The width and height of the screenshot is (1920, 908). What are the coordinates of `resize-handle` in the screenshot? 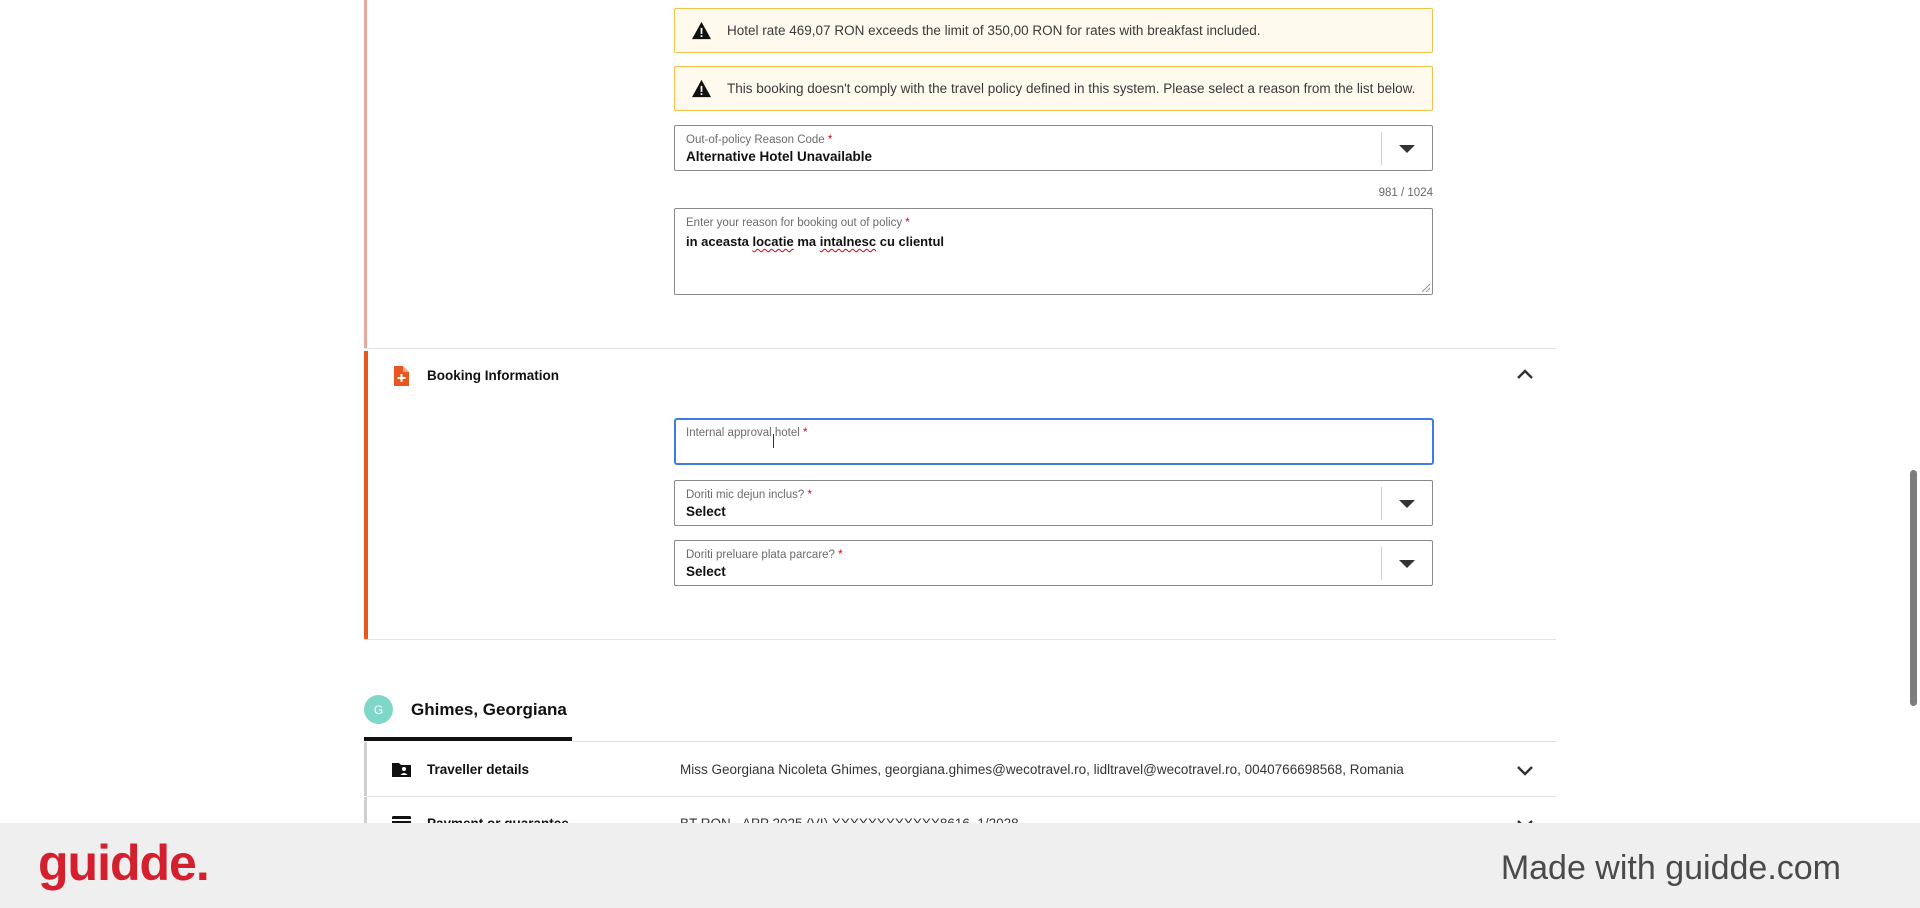 It's located at (1426, 288).